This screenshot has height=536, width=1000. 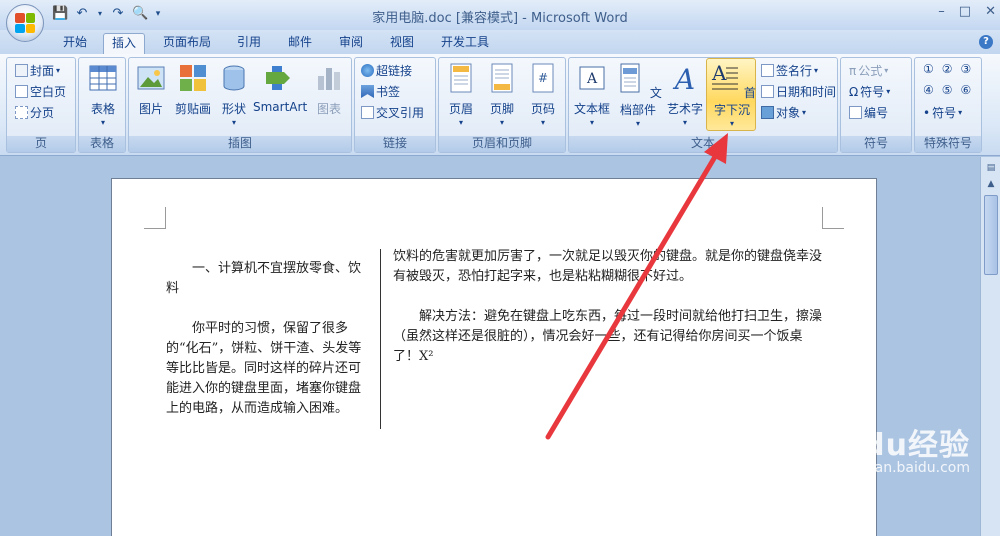 What do you see at coordinates (991, 235) in the screenshot?
I see `scrollbar-thumb` at bounding box center [991, 235].